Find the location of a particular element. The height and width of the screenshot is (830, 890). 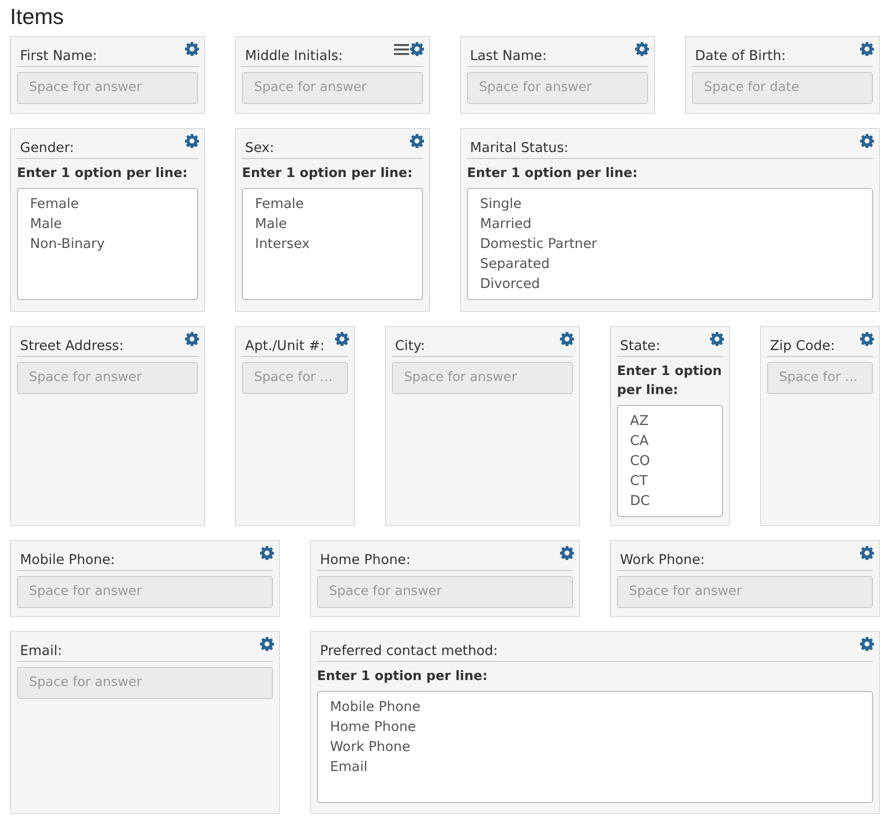

answer-field: Space for date is located at coordinates (782, 88).